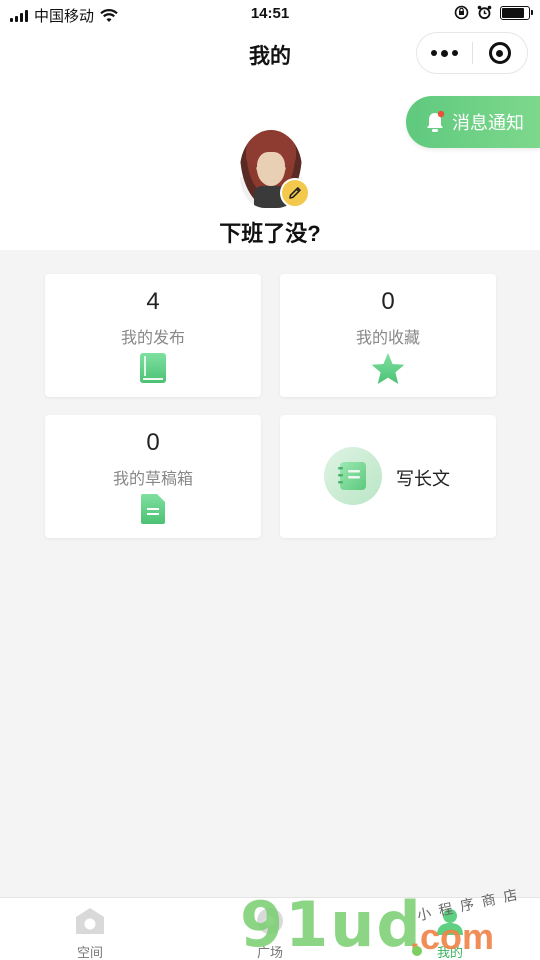  Describe the element at coordinates (461, 12) in the screenshot. I see `orientation-lock-icon` at that location.